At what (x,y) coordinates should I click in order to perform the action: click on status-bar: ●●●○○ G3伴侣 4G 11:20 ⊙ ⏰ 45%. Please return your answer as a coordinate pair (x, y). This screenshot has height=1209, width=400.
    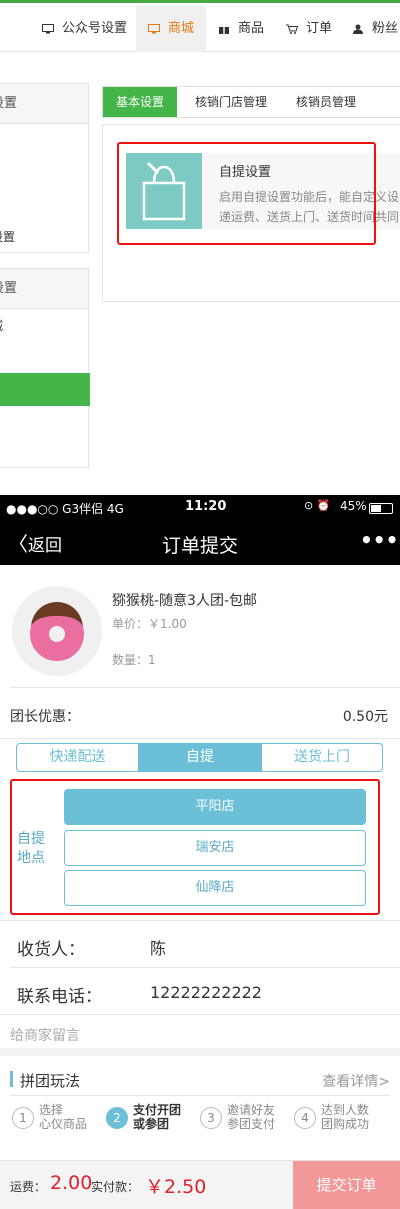
    Looking at the image, I should click on (200, 508).